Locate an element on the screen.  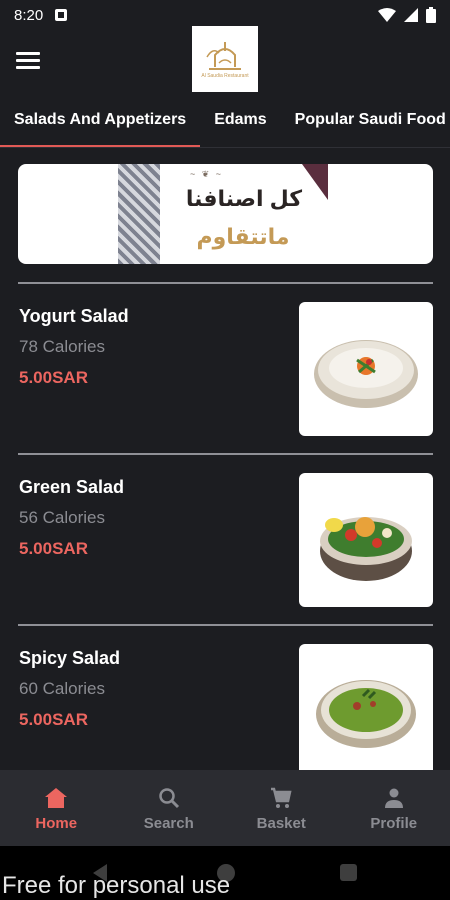
item-name: Yogurt Salad is located at coordinates (74, 316).